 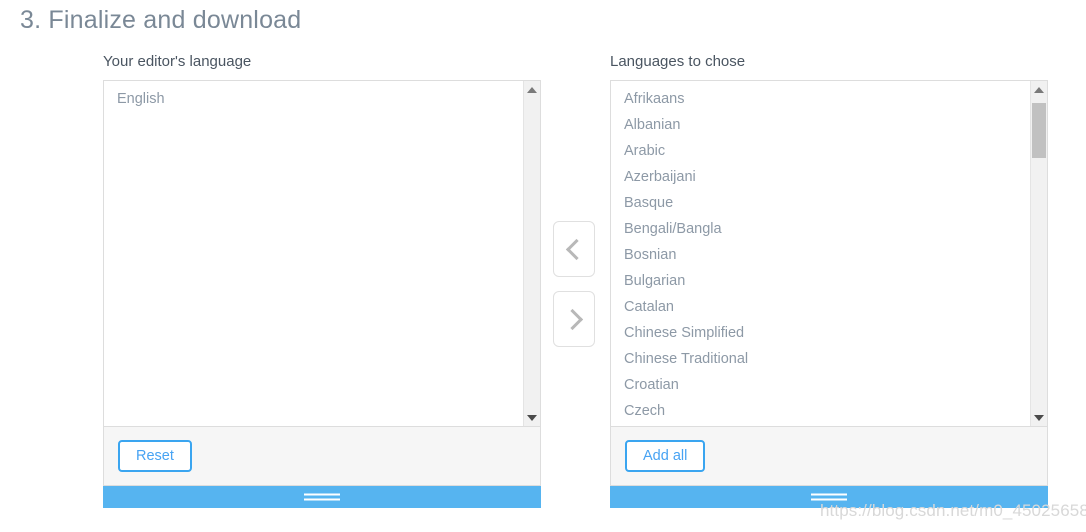 What do you see at coordinates (820, 203) in the screenshot?
I see `list-item: Basque` at bounding box center [820, 203].